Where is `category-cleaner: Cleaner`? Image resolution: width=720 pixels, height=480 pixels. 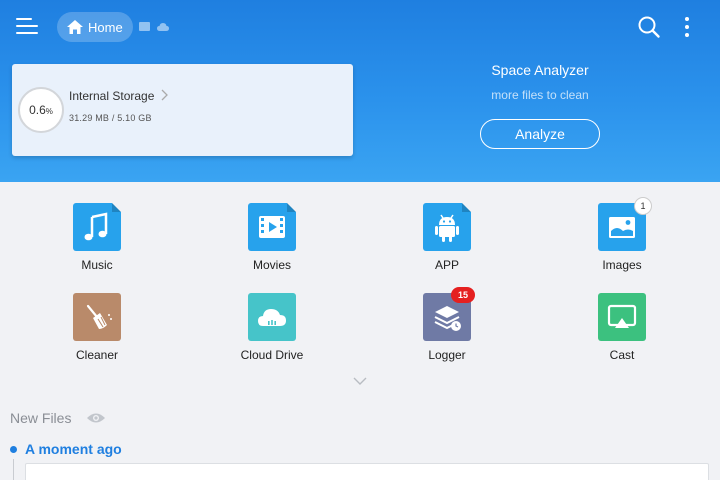
category-cleaner: Cleaner is located at coordinates (96, 331).